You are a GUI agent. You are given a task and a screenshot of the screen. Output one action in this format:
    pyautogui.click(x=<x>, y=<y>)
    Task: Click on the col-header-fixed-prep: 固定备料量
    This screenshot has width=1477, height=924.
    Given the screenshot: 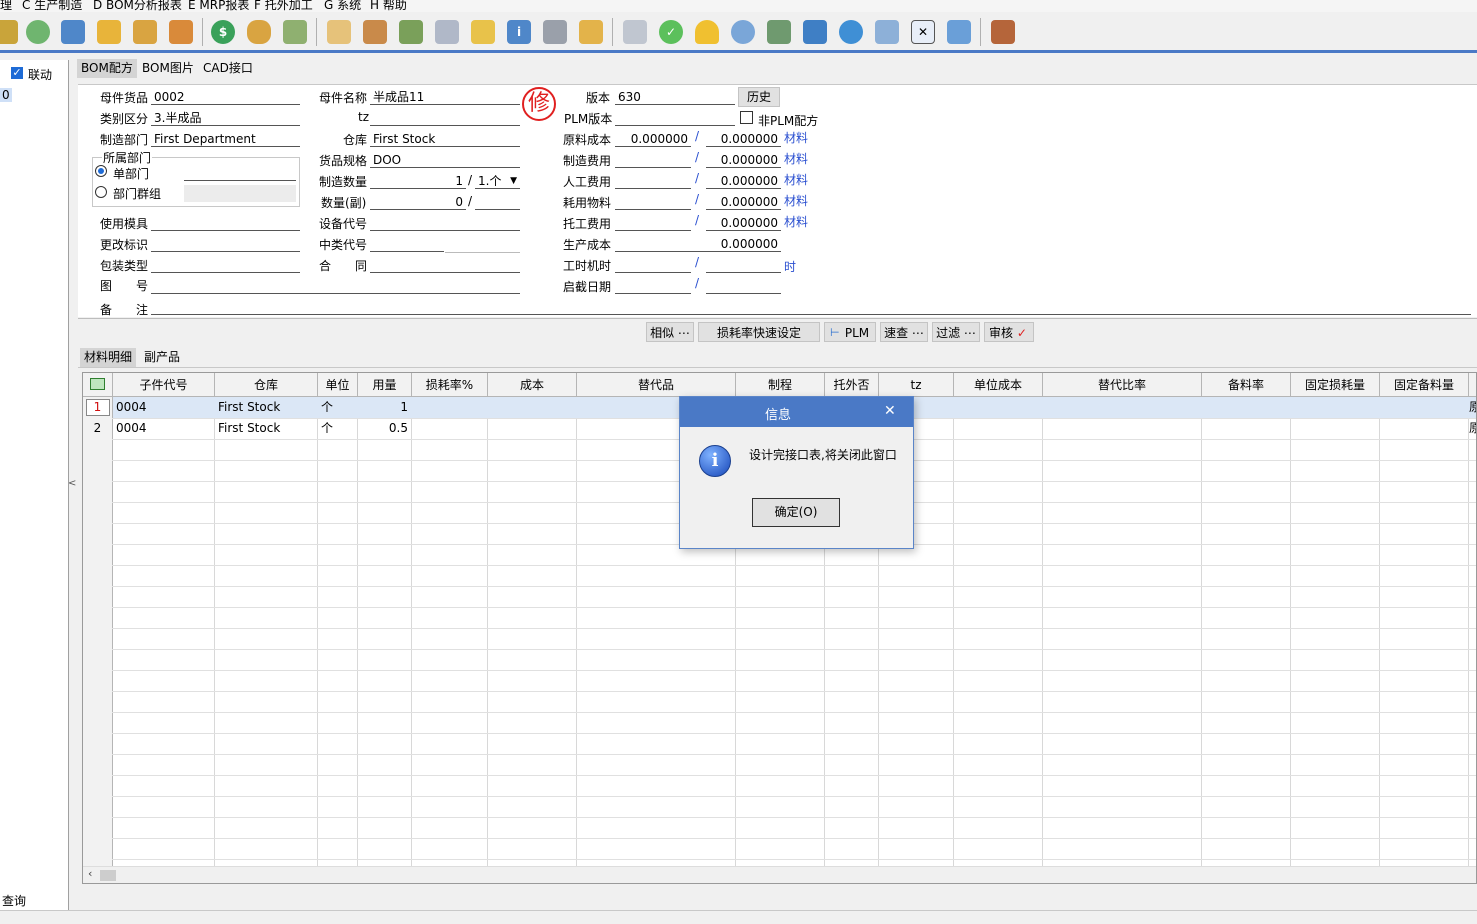 What is the action you would take?
    pyautogui.click(x=1424, y=385)
    